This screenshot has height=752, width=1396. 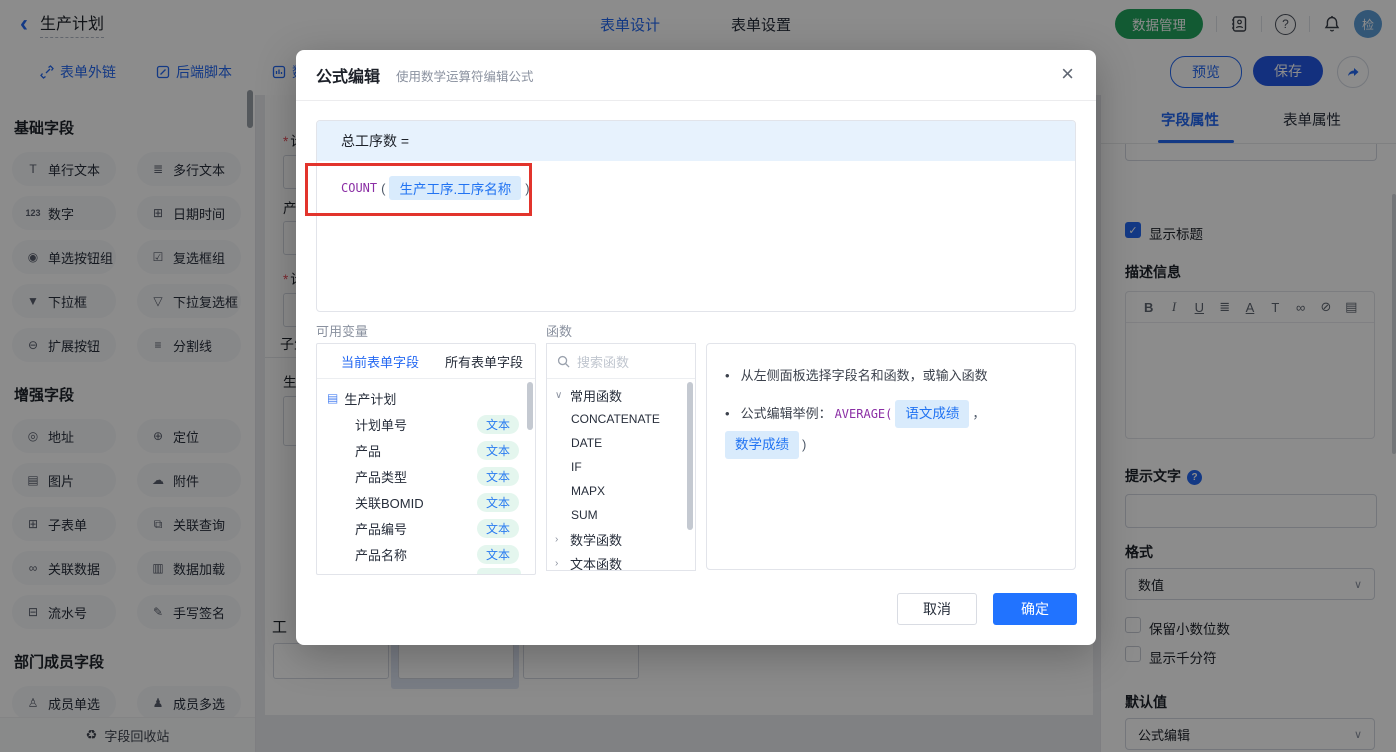 What do you see at coordinates (426, 476) in the screenshot?
I see `variable-row: 产品类型 文本` at bounding box center [426, 476].